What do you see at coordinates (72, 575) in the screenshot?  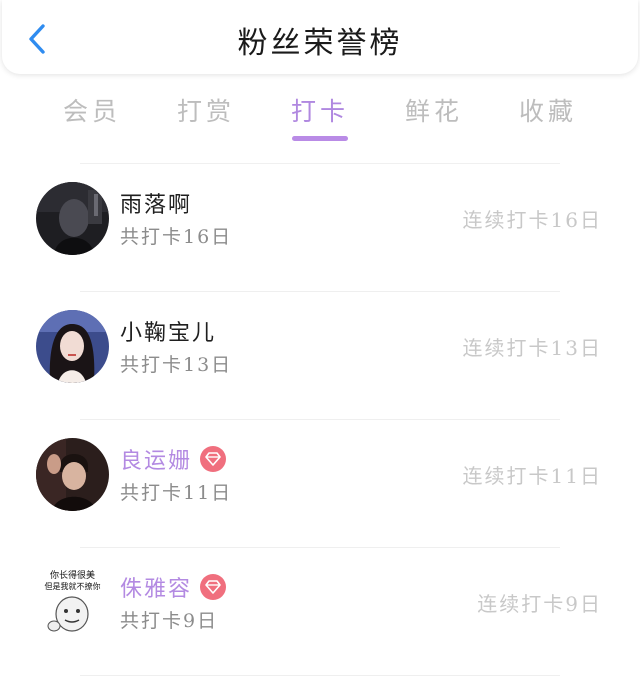 I see `avatar-caption-line-1: 你长得很美` at bounding box center [72, 575].